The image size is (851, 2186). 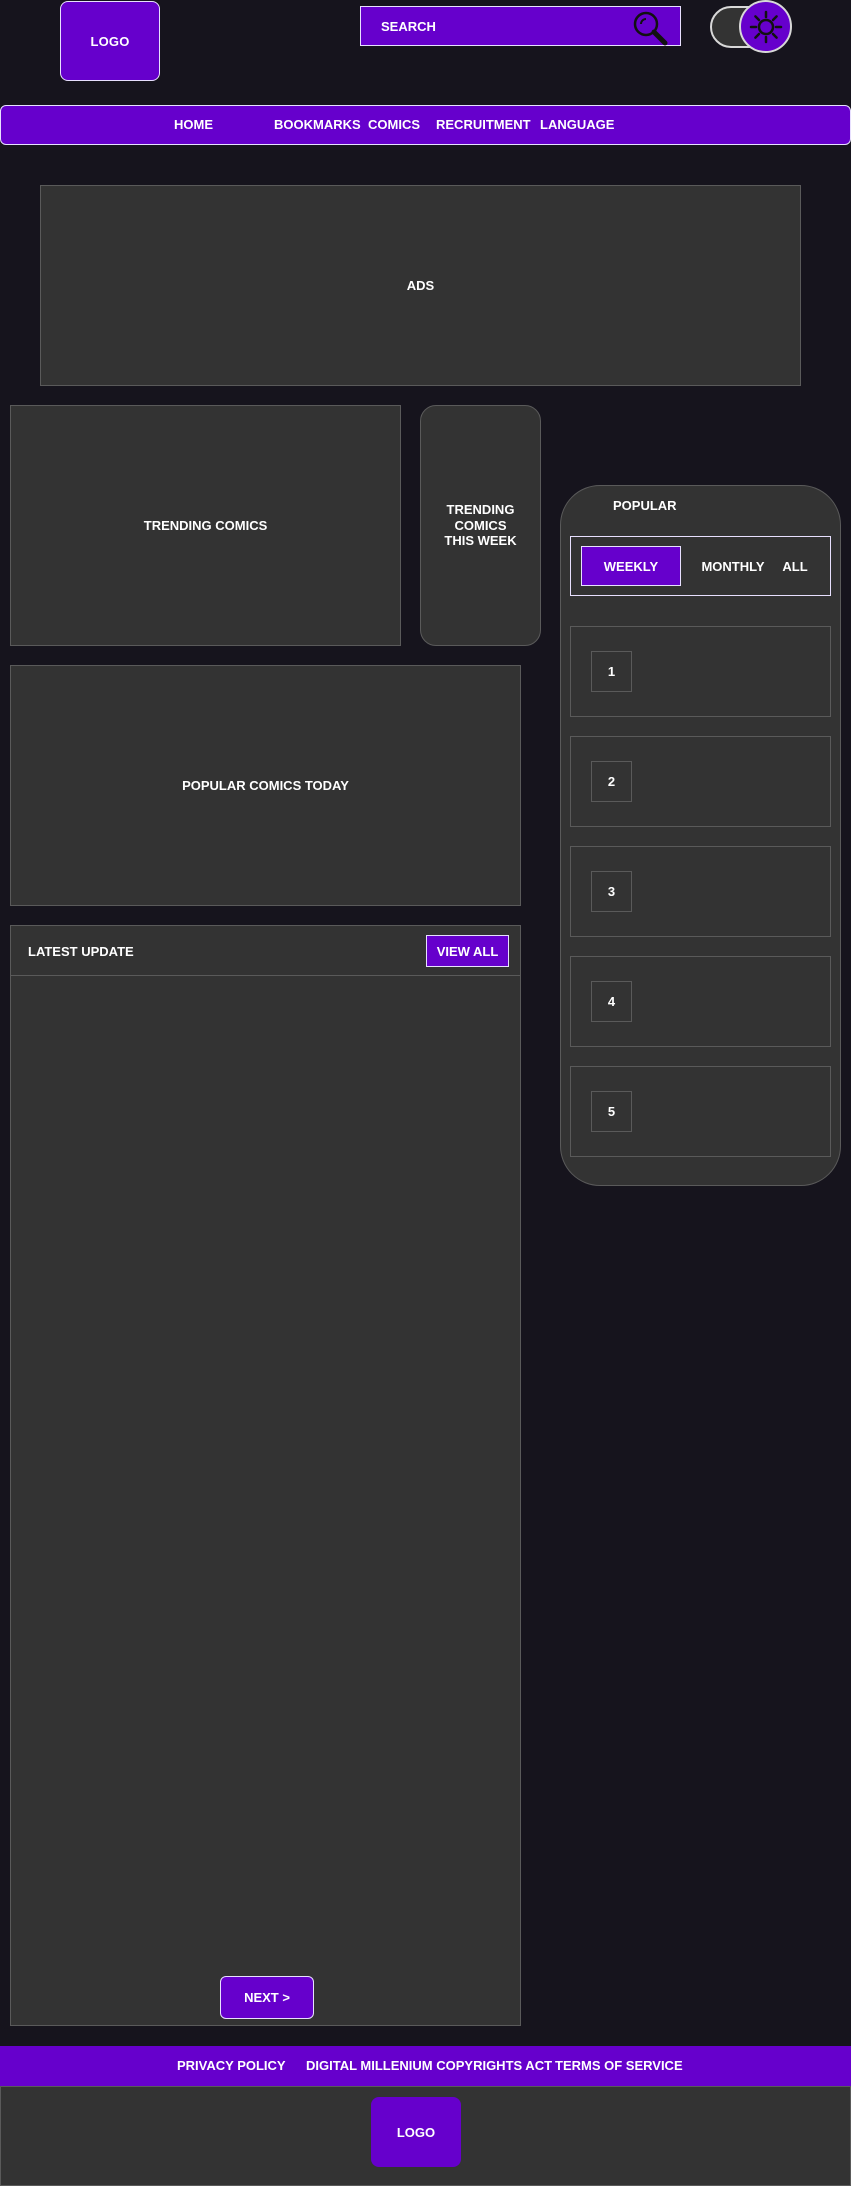 What do you see at coordinates (193, 124) in the screenshot?
I see `nav-home: HOME` at bounding box center [193, 124].